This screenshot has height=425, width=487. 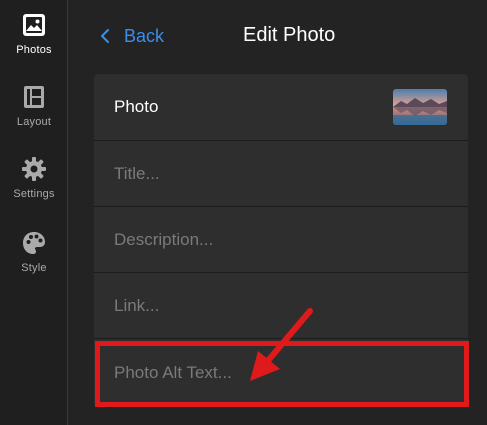 I want to click on sidebar-item-style: Style, so click(x=34, y=260).